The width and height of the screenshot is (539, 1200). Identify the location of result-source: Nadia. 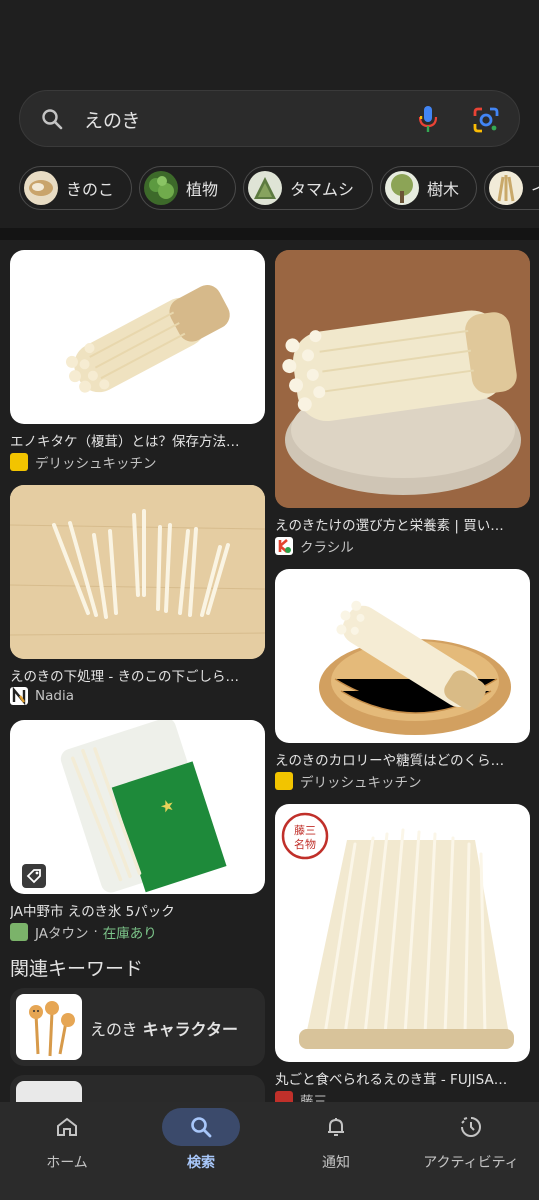
(42, 696).